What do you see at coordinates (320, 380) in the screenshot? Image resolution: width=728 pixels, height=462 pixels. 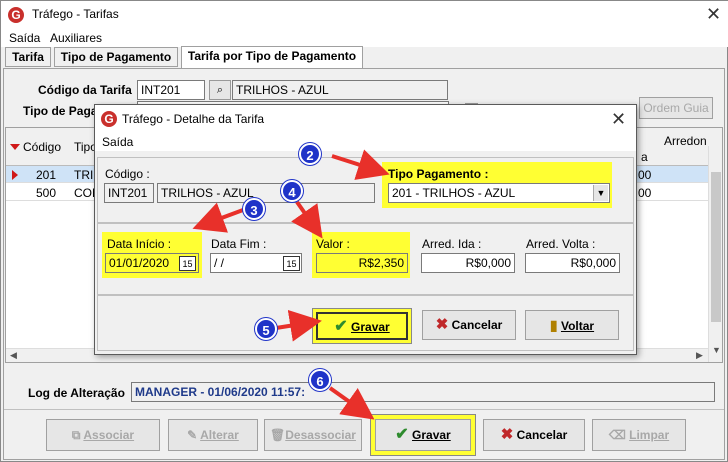 I see `step-badge-6: 6` at bounding box center [320, 380].